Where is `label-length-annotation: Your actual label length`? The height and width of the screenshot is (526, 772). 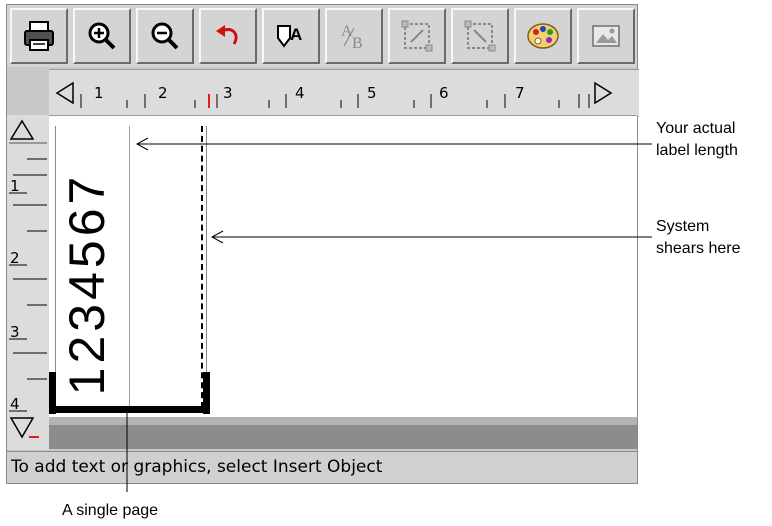 label-length-annotation: Your actual label length is located at coordinates (697, 140).